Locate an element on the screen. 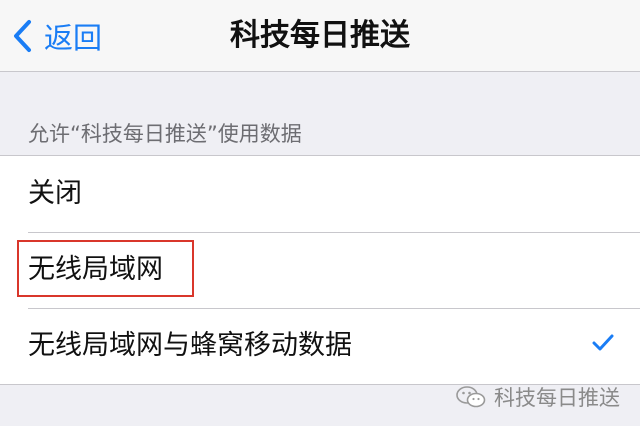 Image resolution: width=640 pixels, height=426 pixels. checkmark-icon is located at coordinates (603, 342).